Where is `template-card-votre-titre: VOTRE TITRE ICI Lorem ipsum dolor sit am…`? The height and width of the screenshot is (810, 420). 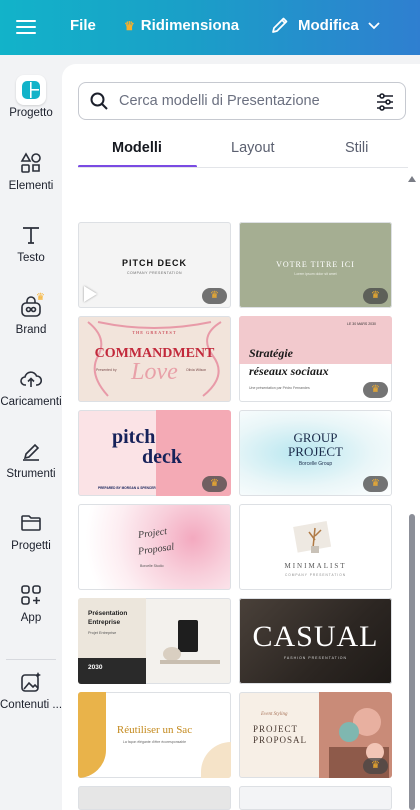
template-card-votre-titre: VOTRE TITRE ICI Lorem ipsum dolor sit am… is located at coordinates (315, 265).